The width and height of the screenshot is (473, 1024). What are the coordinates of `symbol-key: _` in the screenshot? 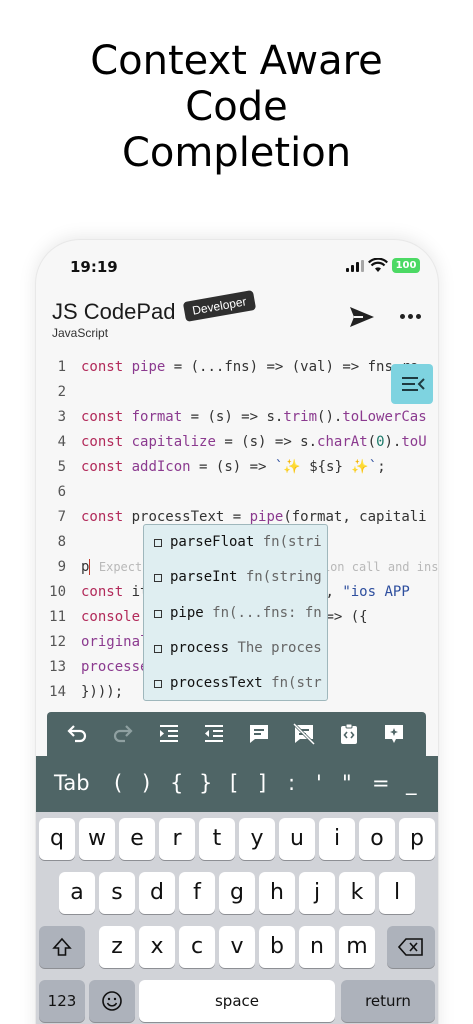 It's located at (411, 783).